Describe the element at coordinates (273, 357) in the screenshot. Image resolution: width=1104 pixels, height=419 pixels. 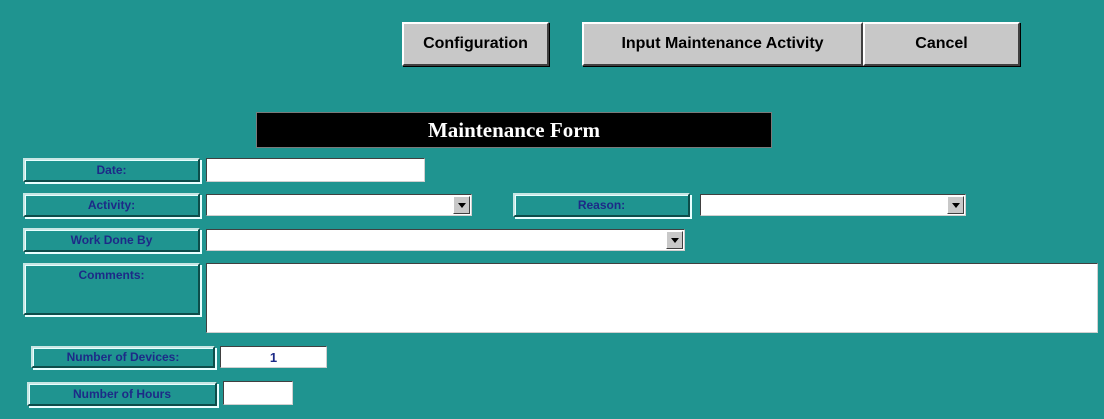
I see `number-of-devices-field: 1` at that location.